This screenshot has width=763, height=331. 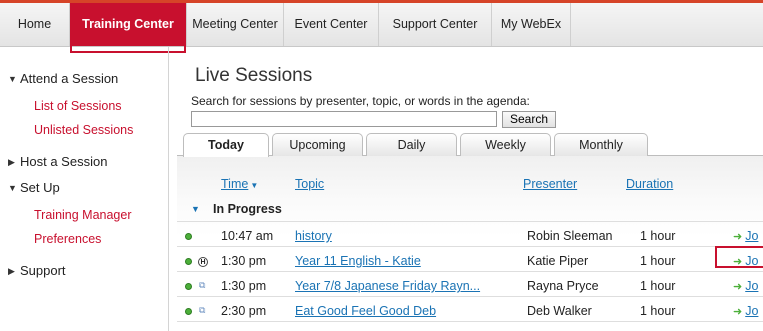 I want to click on nav-tab-training-center: Training Center, so click(x=128, y=24).